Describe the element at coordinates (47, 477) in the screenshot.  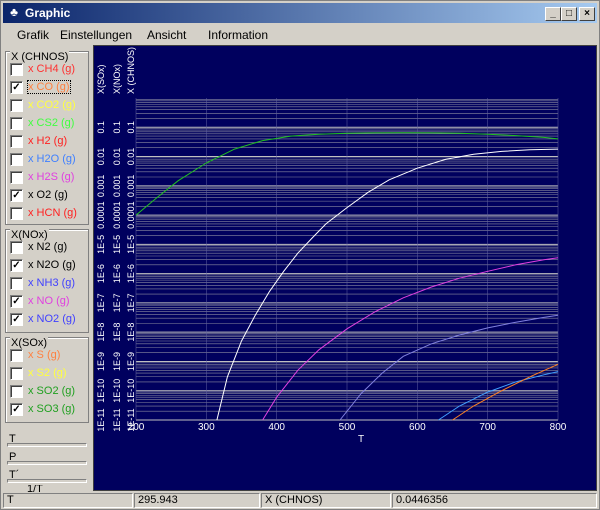
I see `slider-t-prime: T´` at that location.